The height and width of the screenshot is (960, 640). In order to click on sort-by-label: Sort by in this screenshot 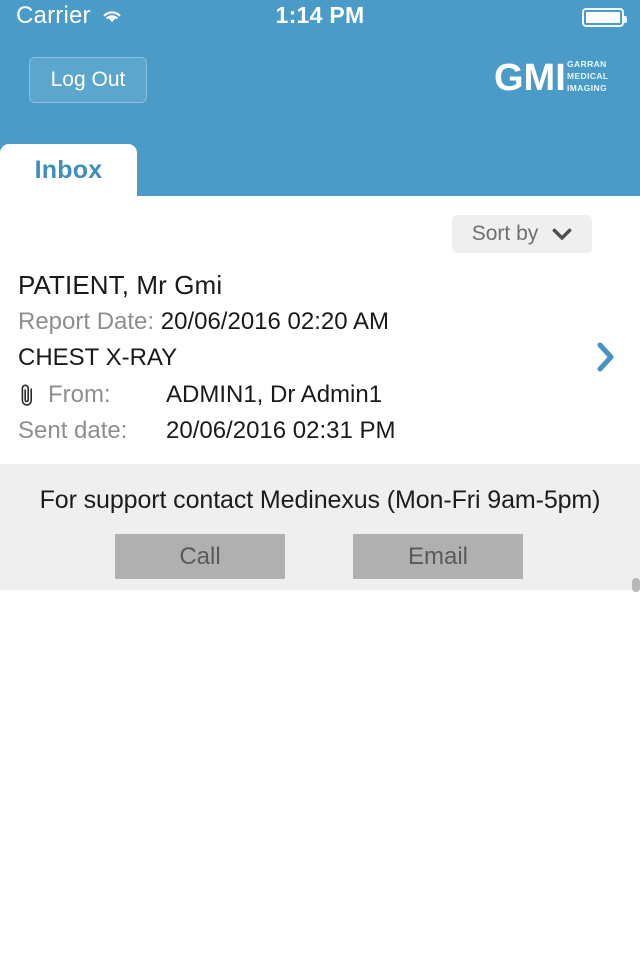, I will do `click(505, 233)`.